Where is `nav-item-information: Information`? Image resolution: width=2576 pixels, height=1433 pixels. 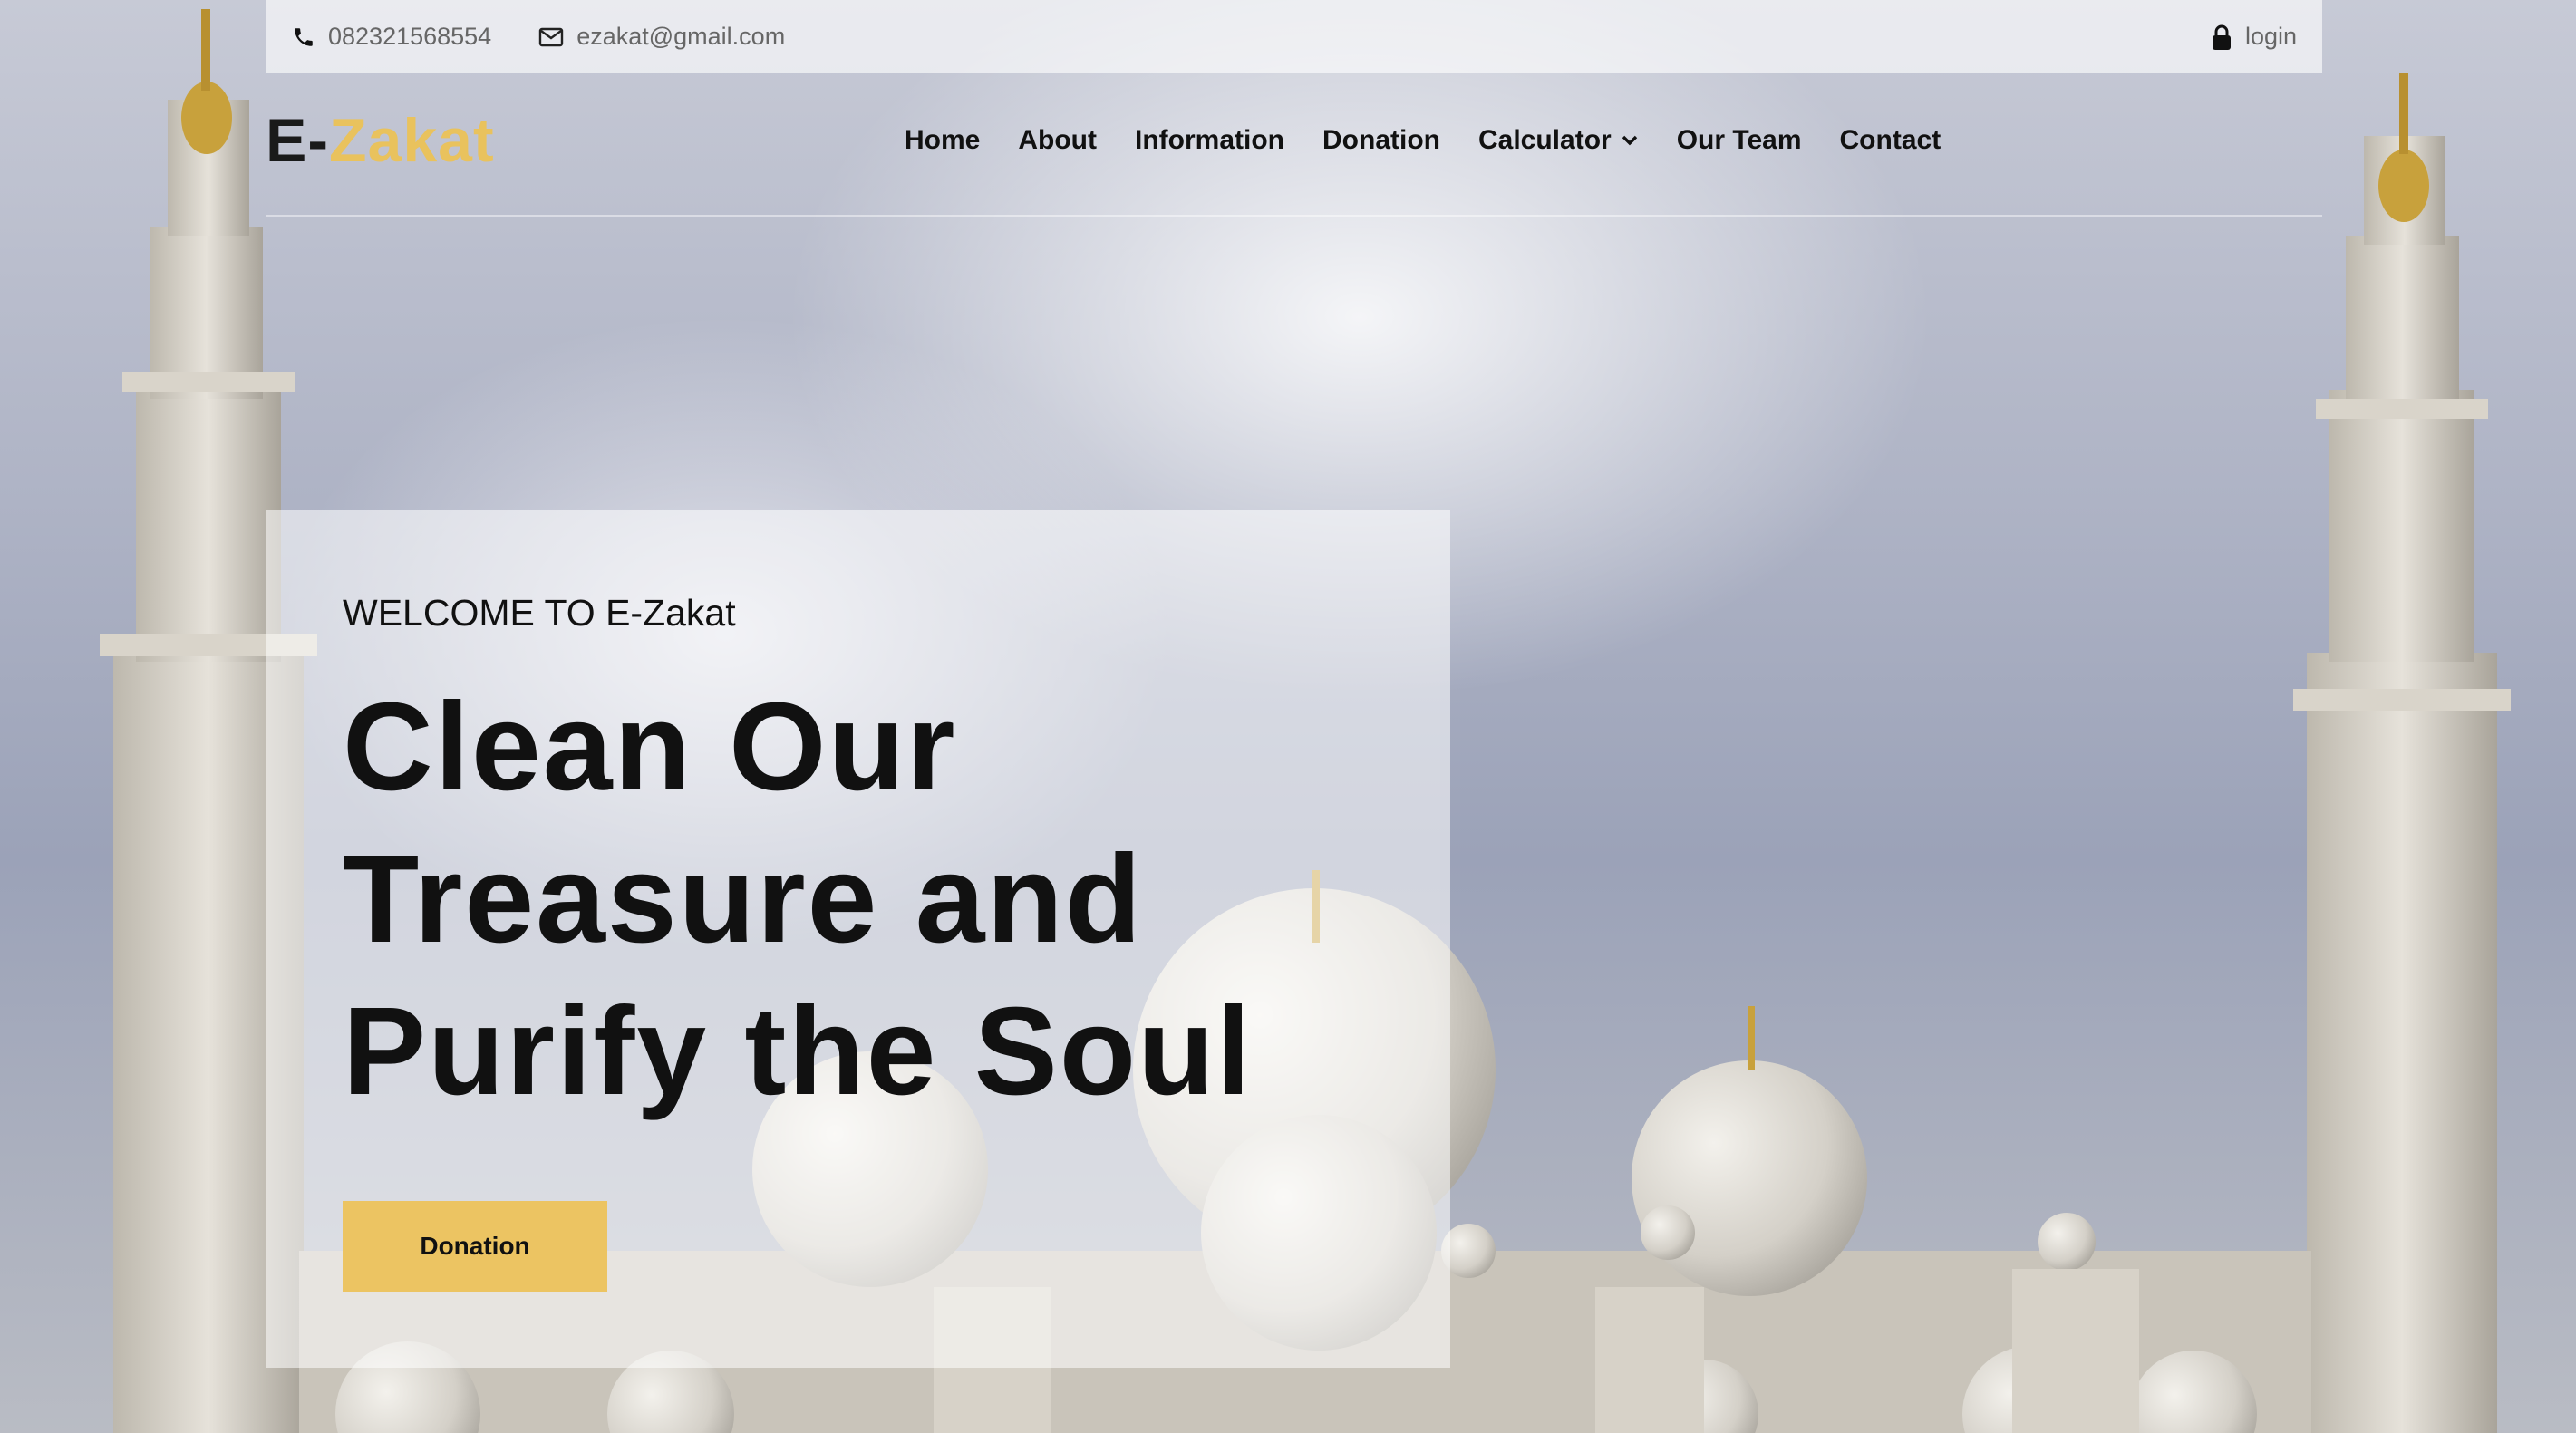
nav-item-information: Information is located at coordinates (1209, 140).